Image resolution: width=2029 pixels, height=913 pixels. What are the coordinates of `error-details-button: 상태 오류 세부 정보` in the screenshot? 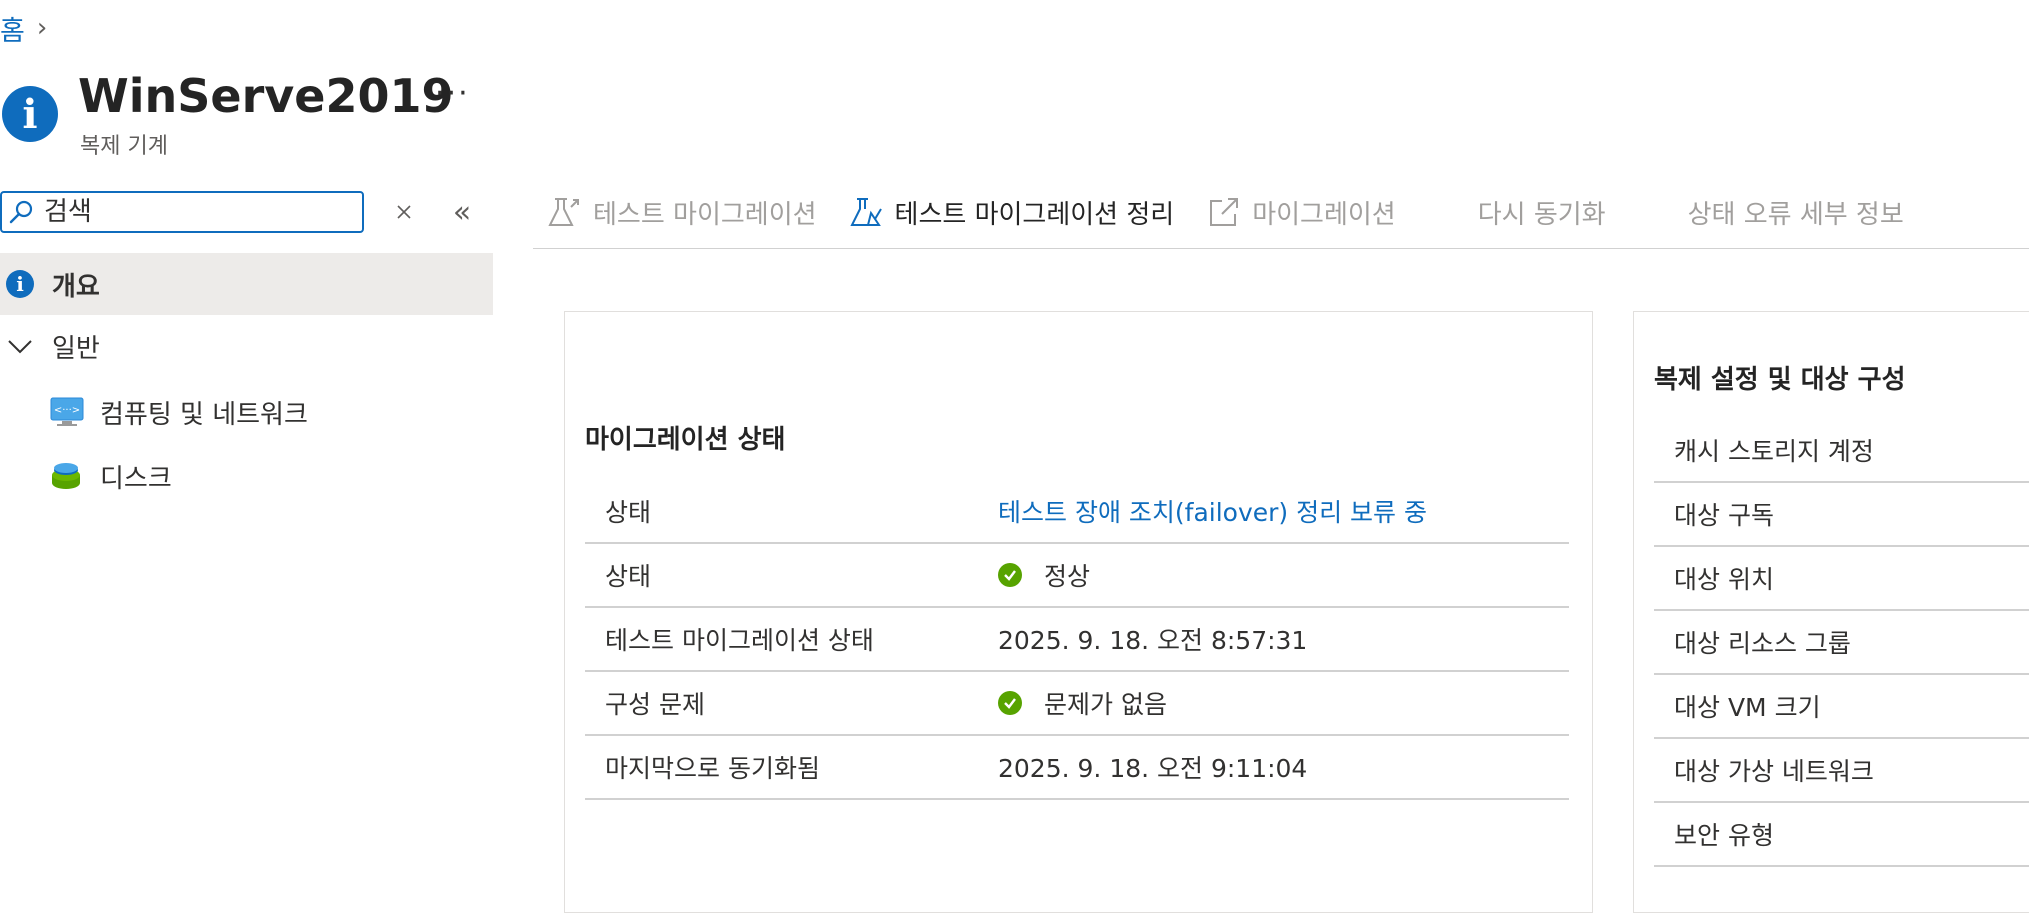 It's located at (1796, 212).